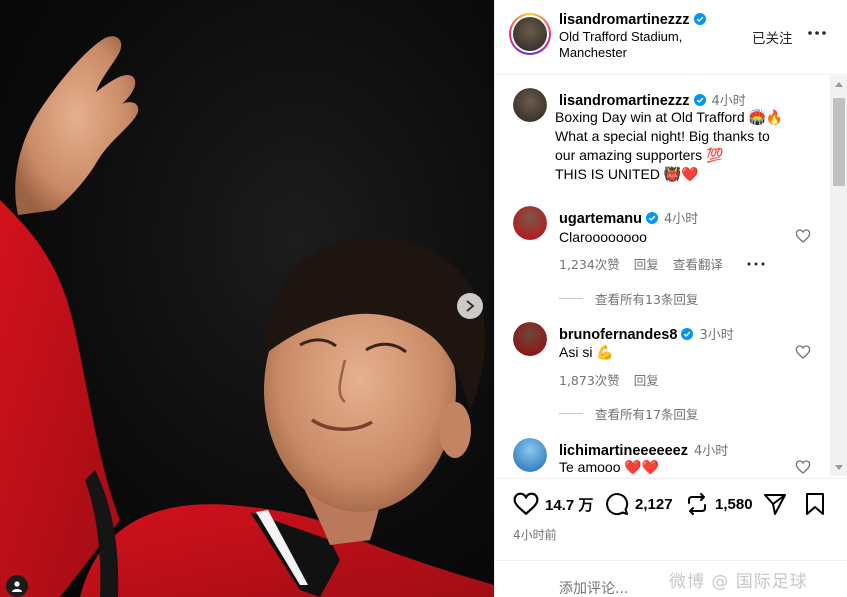  Describe the element at coordinates (669, 117) in the screenshot. I see `caption-line: Boxing Day win at Old Trafford 🏟️🔥` at that location.